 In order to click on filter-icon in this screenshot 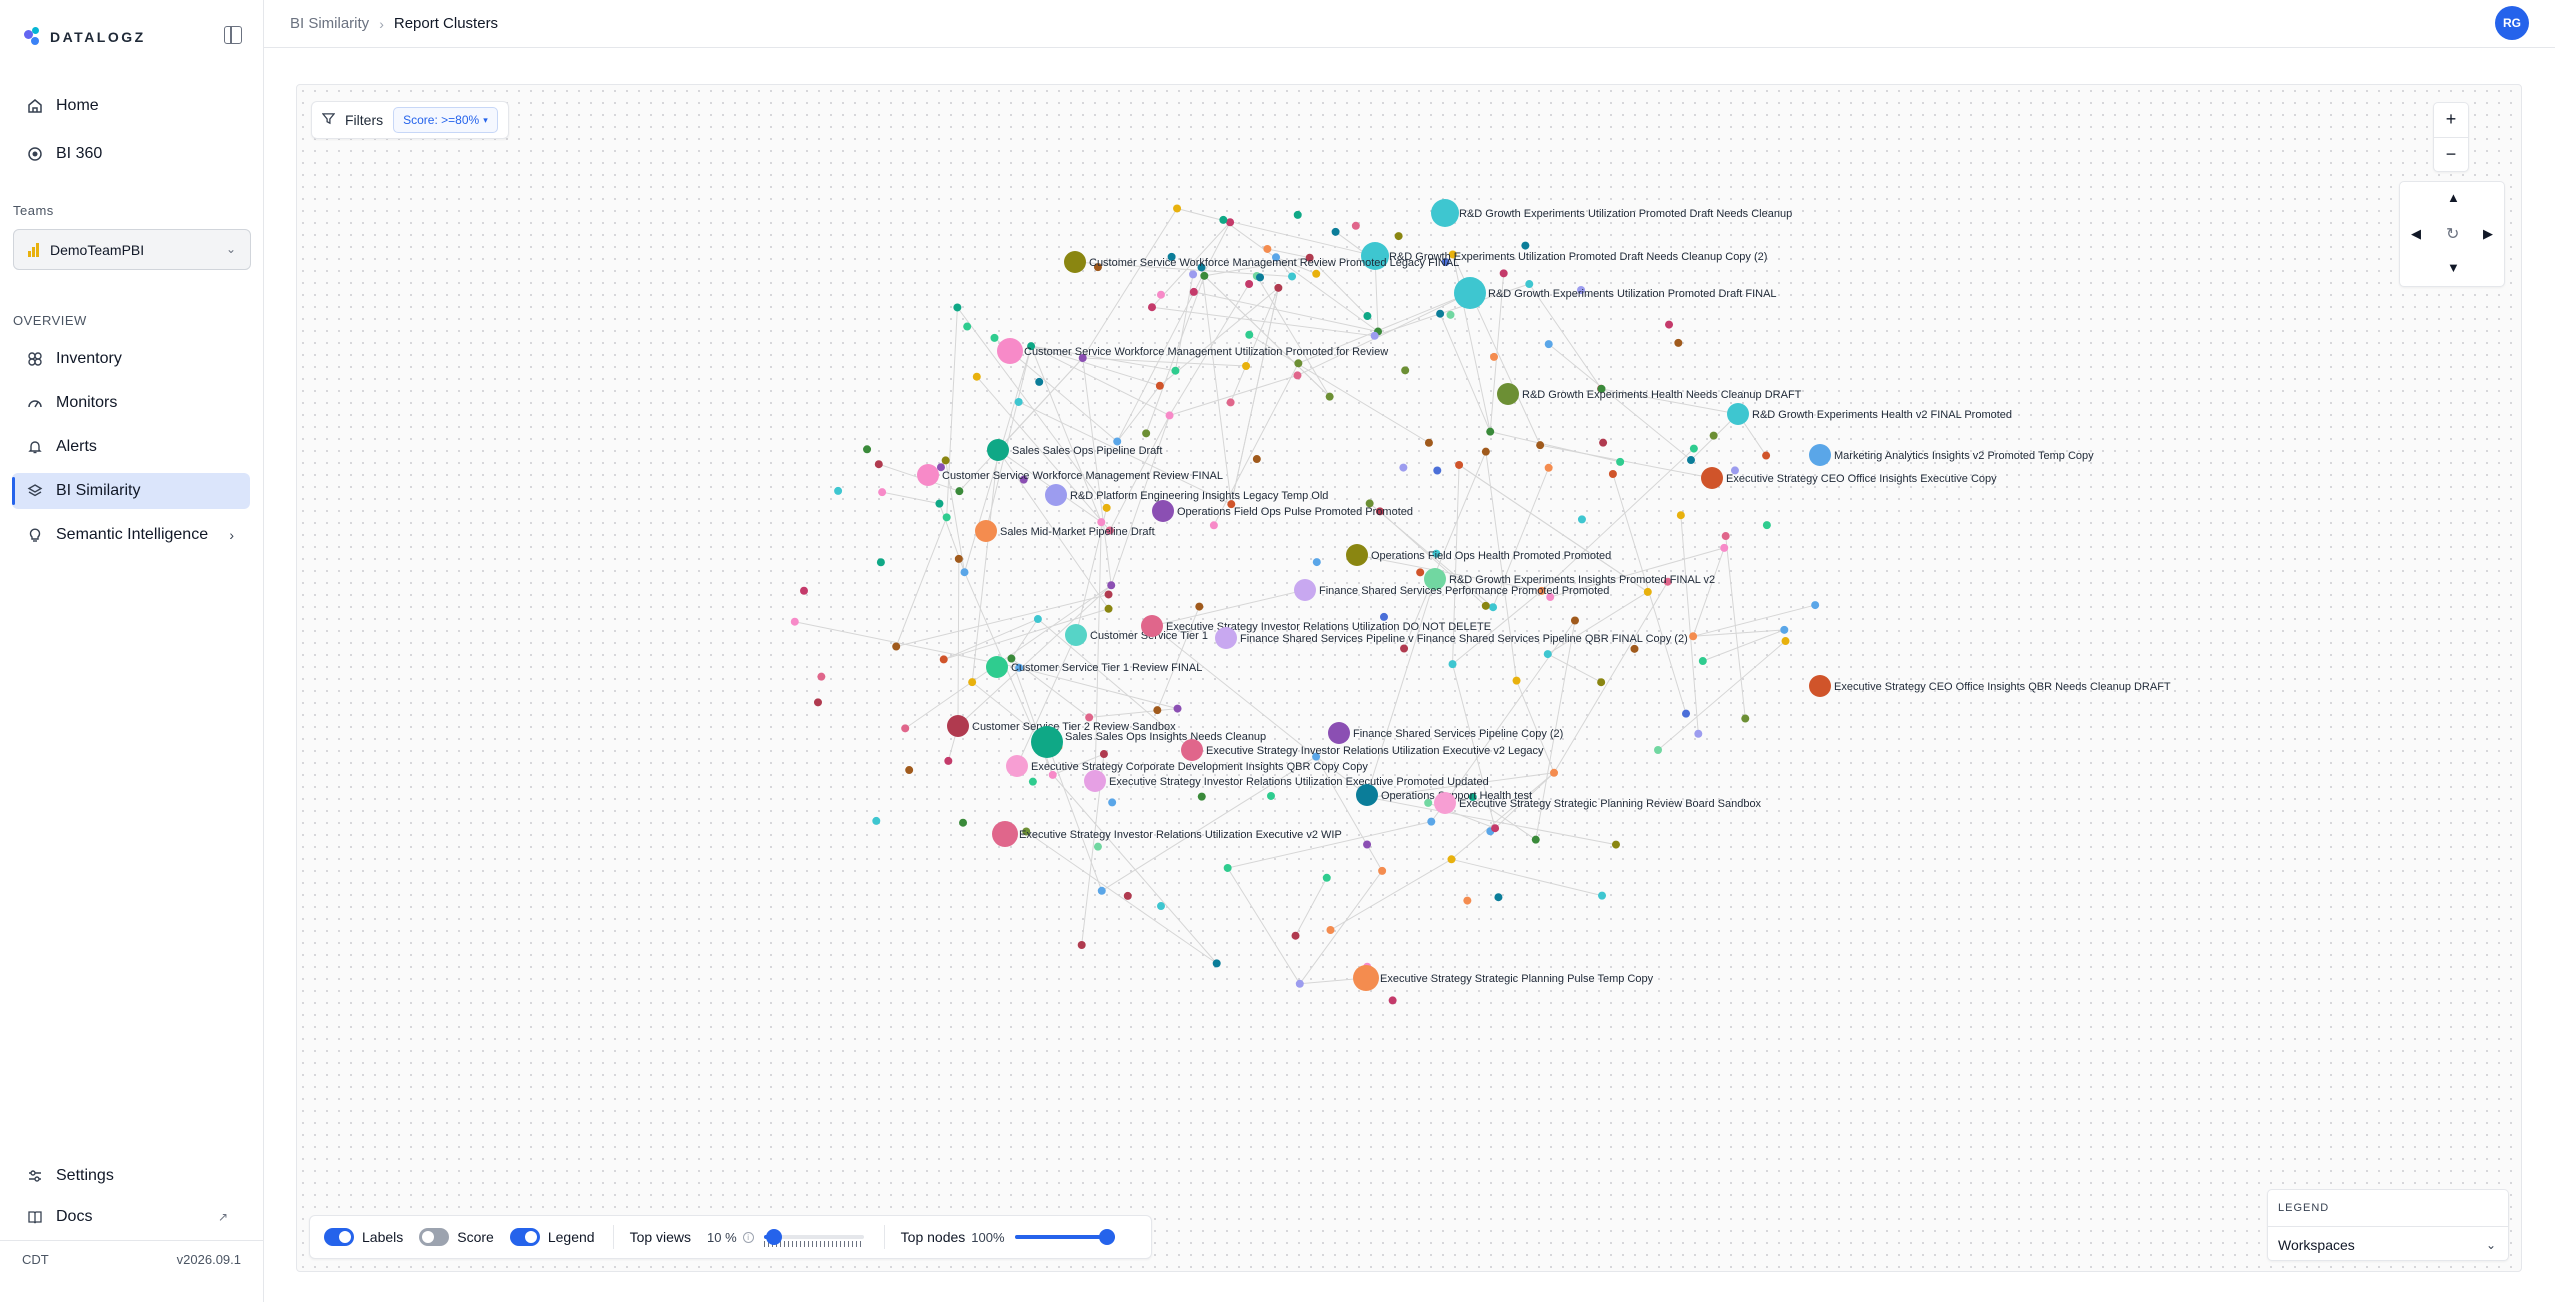, I will do `click(328, 120)`.